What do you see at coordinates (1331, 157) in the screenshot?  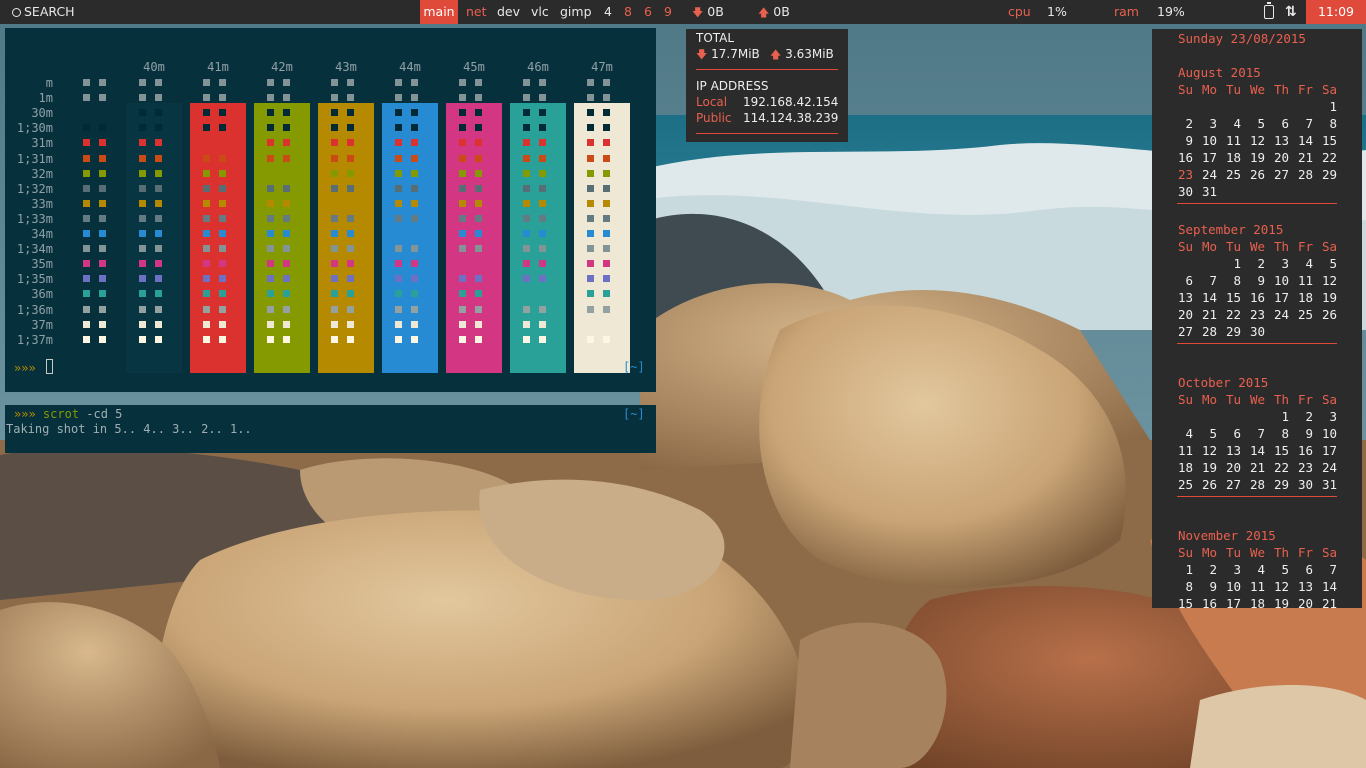 I see `calendar-day: 22` at bounding box center [1331, 157].